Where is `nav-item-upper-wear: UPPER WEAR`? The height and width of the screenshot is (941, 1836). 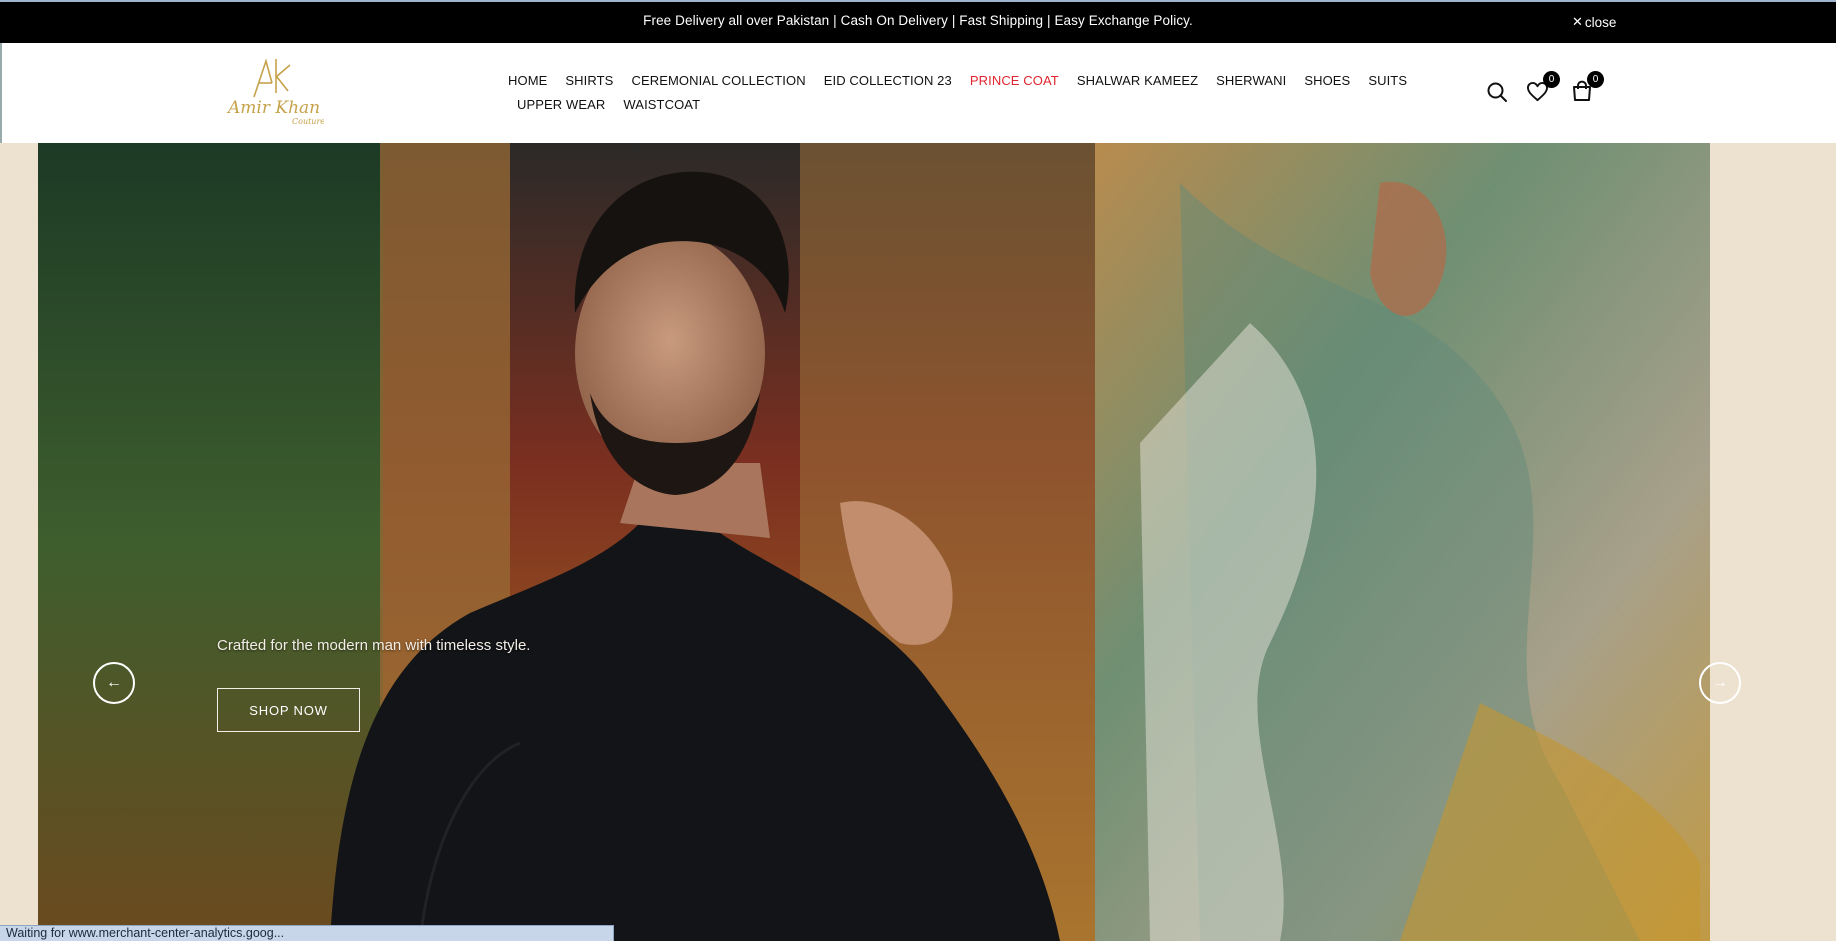 nav-item-upper-wear: UPPER WEAR is located at coordinates (561, 104).